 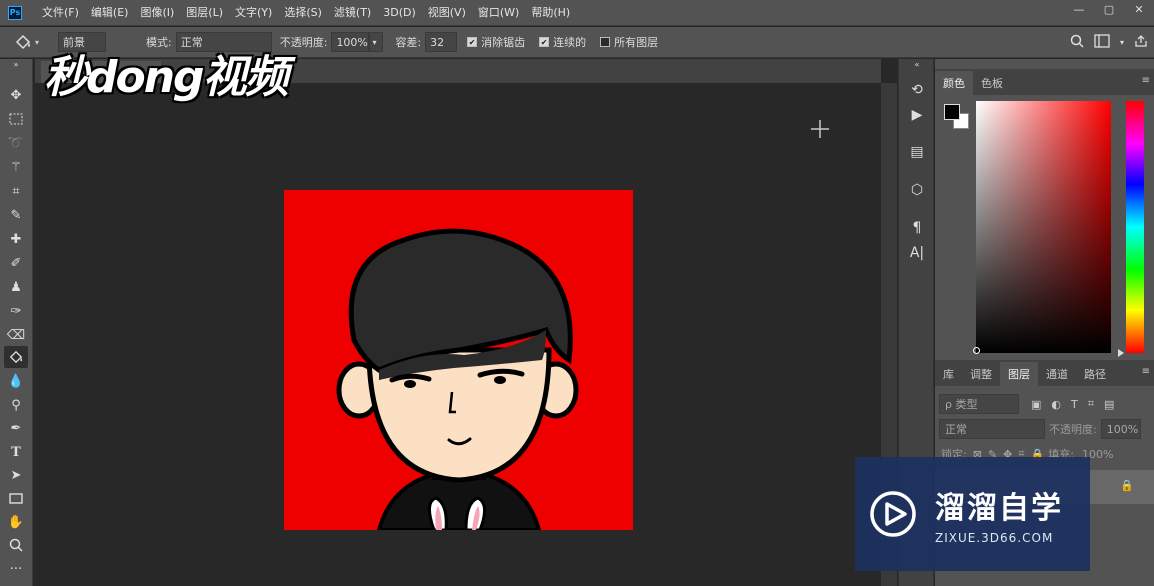 What do you see at coordinates (16, 498) in the screenshot?
I see `rectangle-tool-icon` at bounding box center [16, 498].